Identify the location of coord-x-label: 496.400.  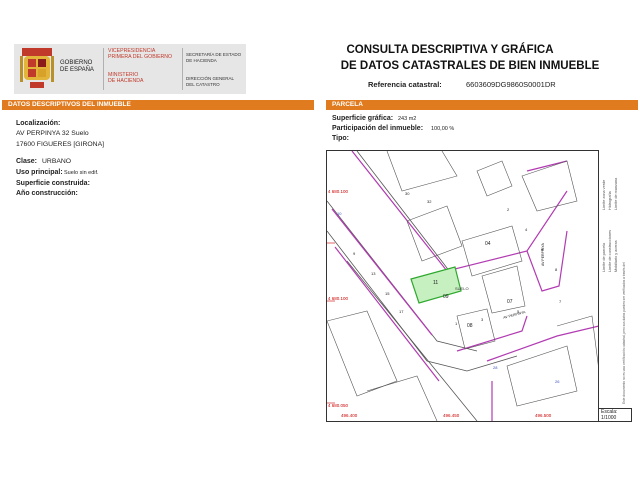
(349, 415).